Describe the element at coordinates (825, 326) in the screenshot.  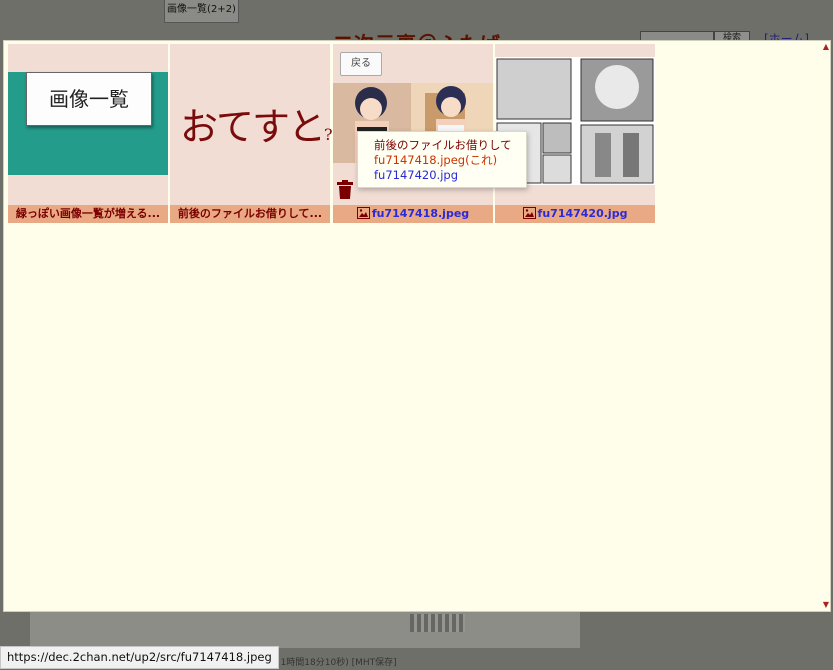
I see `modal-scrollbar: ▲ ▼` at that location.